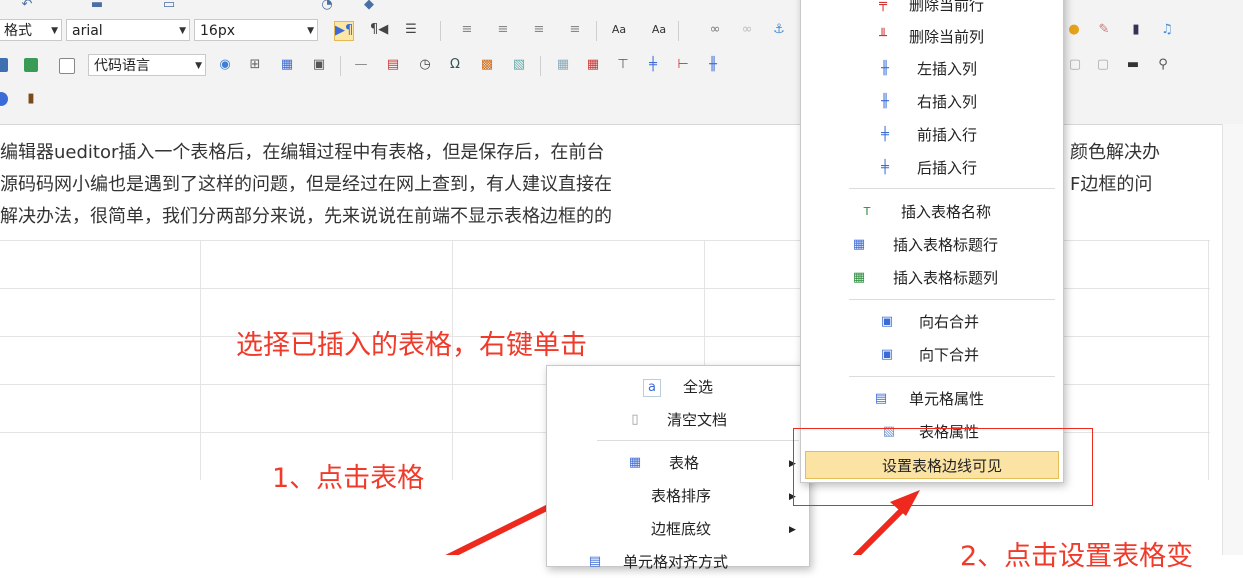  Describe the element at coordinates (859, 277) in the screenshot. I see `insert-title-col-icon: ▦` at that location.